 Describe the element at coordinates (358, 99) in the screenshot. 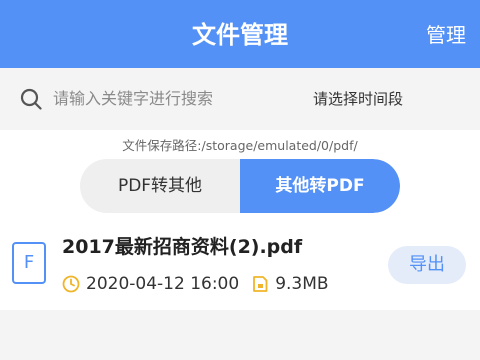

I see `time-range-selector: 请选择时间段` at that location.